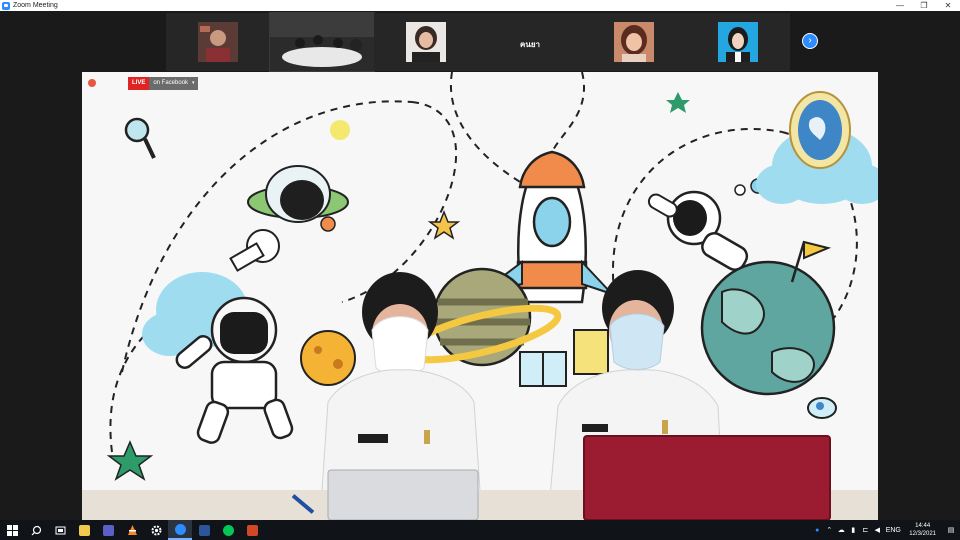 This screenshot has width=960, height=540. I want to click on windows-taskbar: ● ⌃ ☁ ▮ ⊏ ◀ ENG 14:44 12/3/2021 ▤, so click(480, 530).